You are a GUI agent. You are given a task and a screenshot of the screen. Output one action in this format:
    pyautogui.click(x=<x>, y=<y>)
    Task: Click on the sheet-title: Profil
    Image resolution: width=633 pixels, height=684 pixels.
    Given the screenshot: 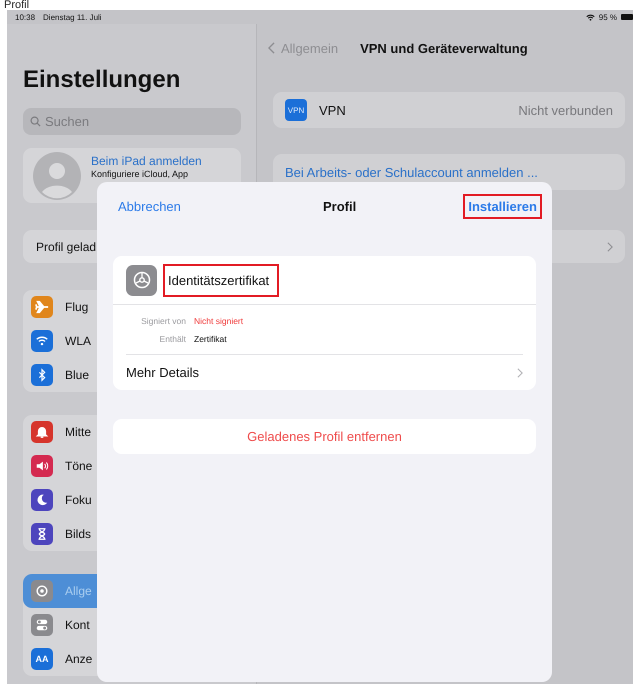 What is the action you would take?
    pyautogui.click(x=339, y=206)
    